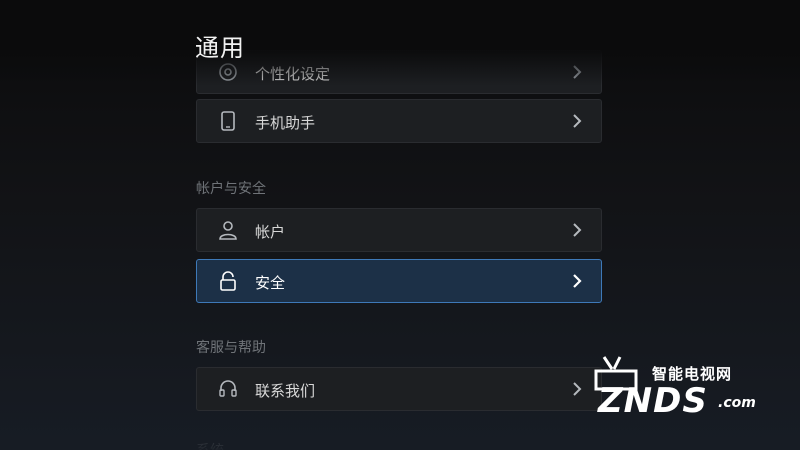  Describe the element at coordinates (231, 348) in the screenshot. I see `section-title-customer-service: 客服与帮助` at that location.